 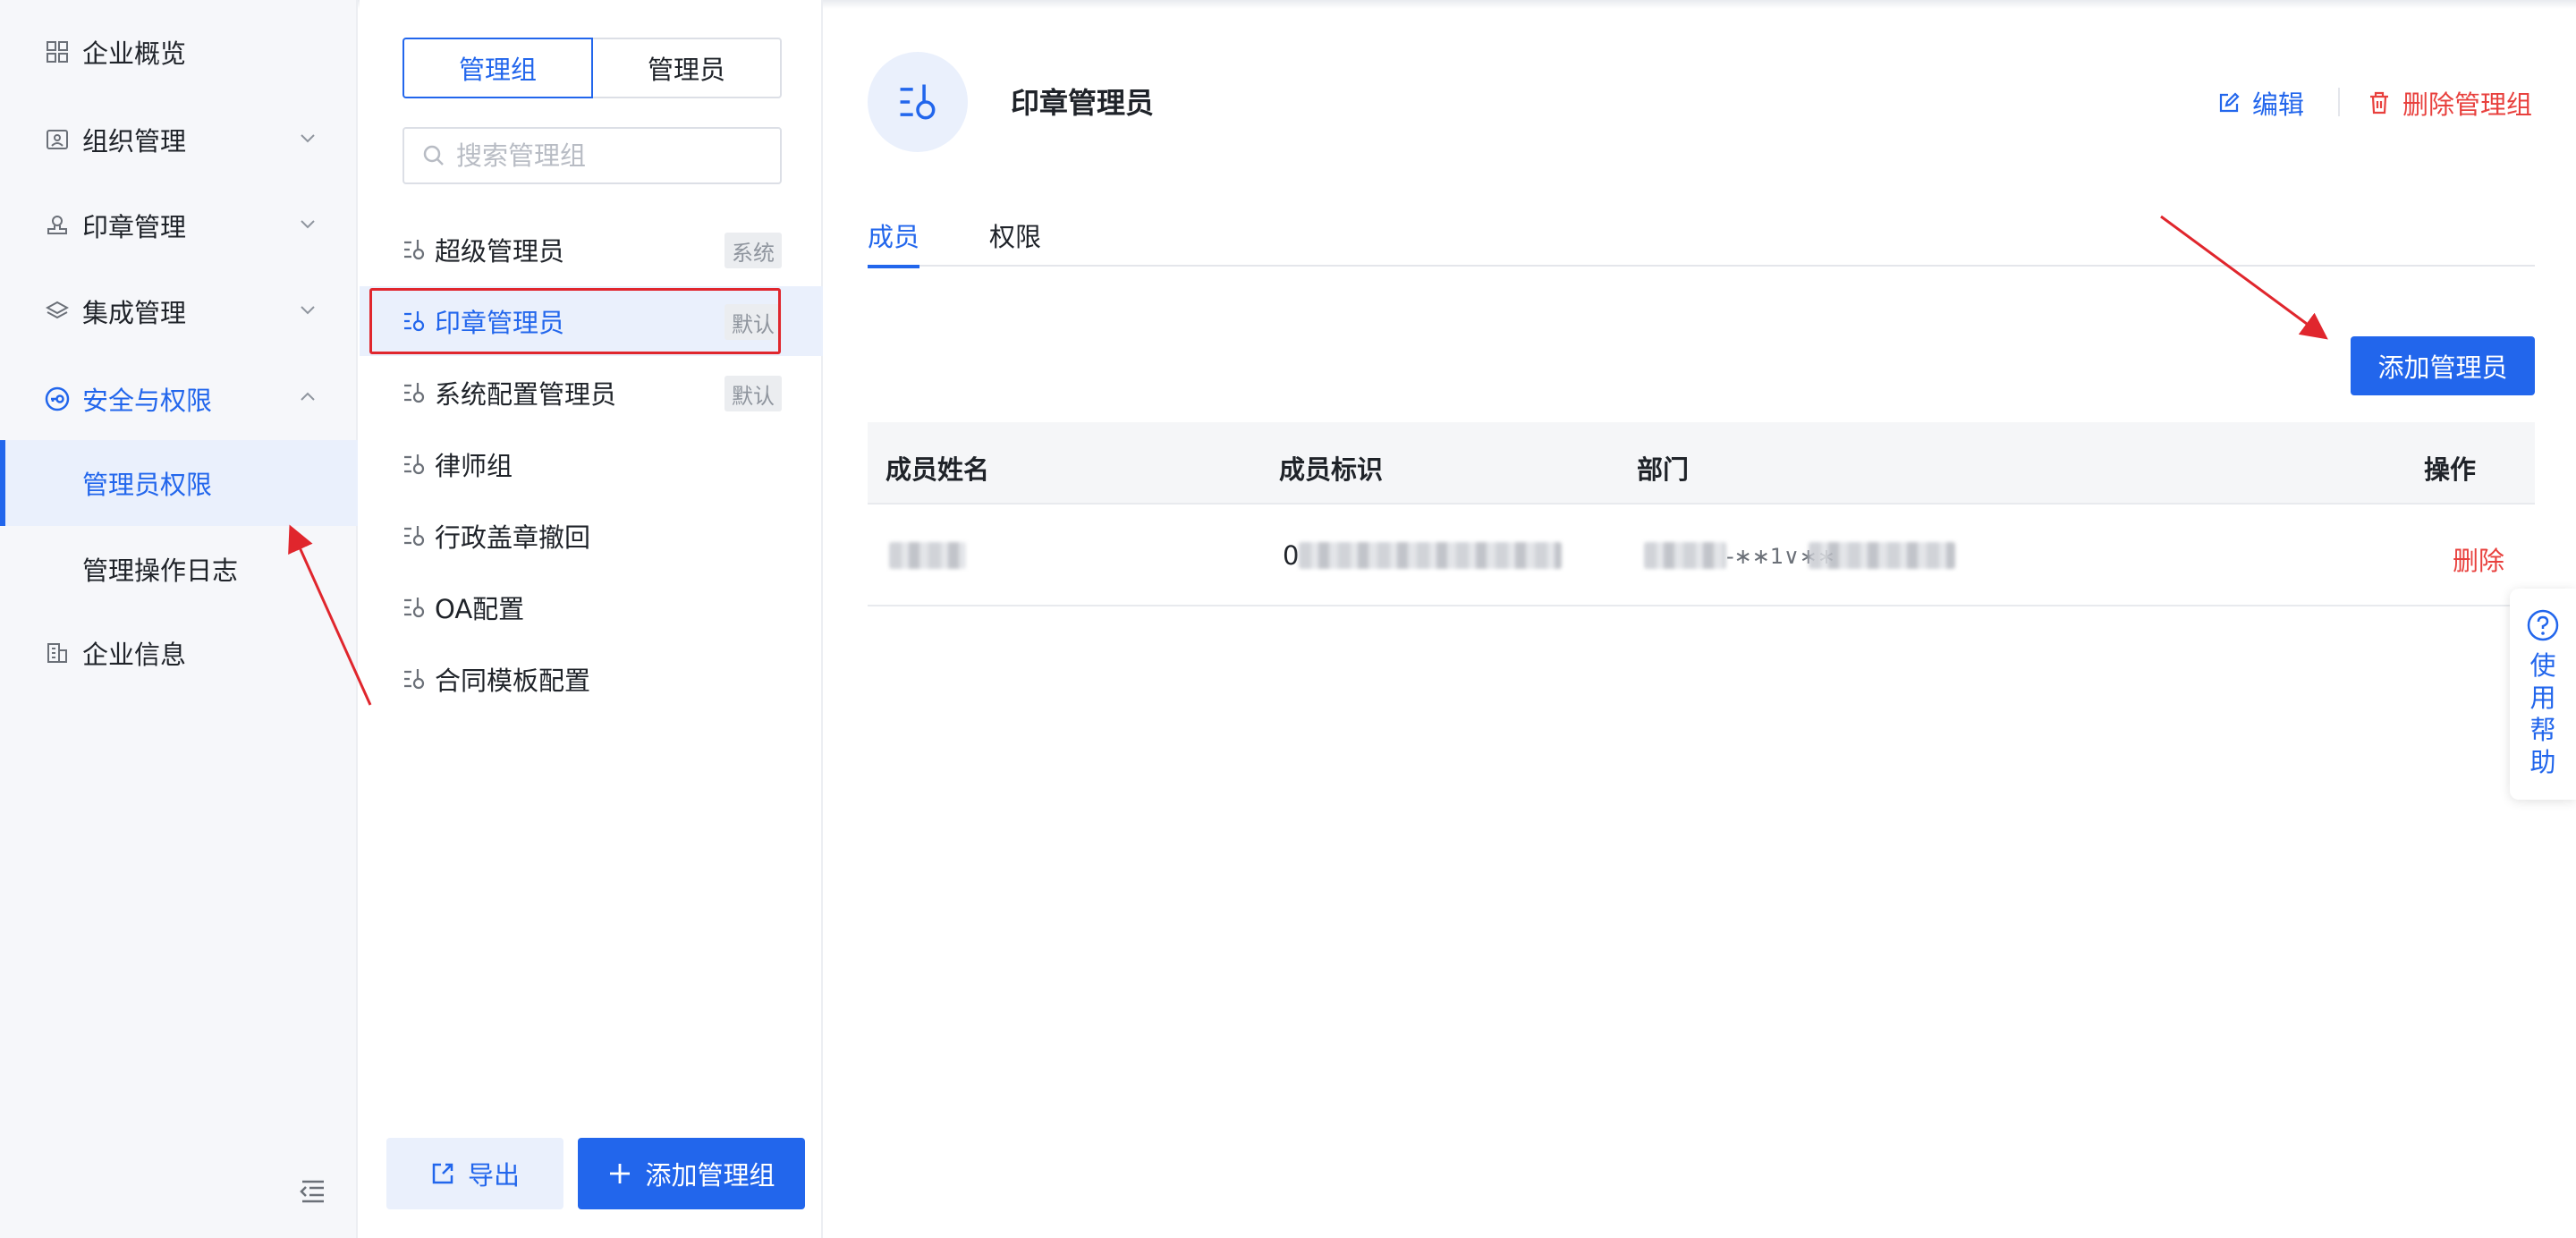 I want to click on edit-button: 编辑, so click(x=2261, y=103).